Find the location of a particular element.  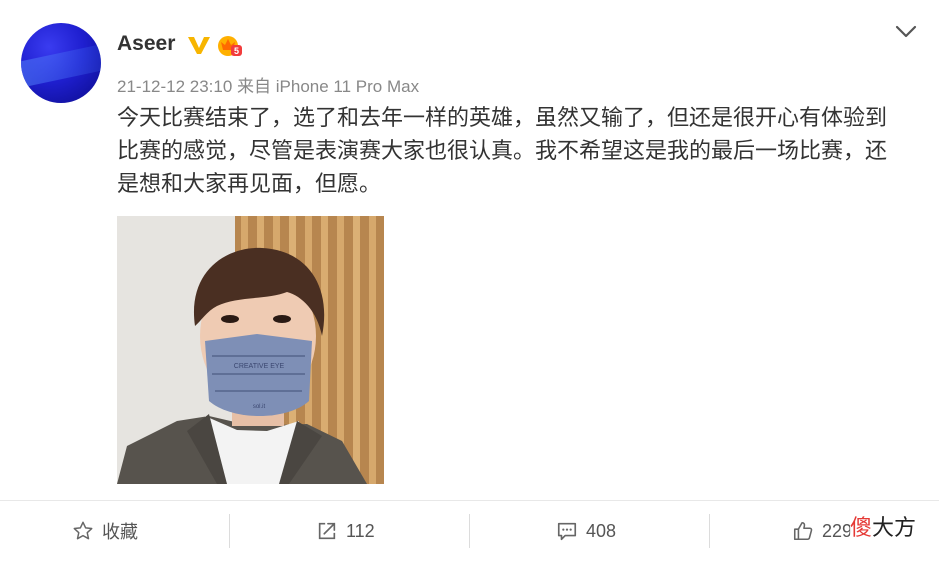

mask-text-bottom: sol.it is located at coordinates (259, 407).